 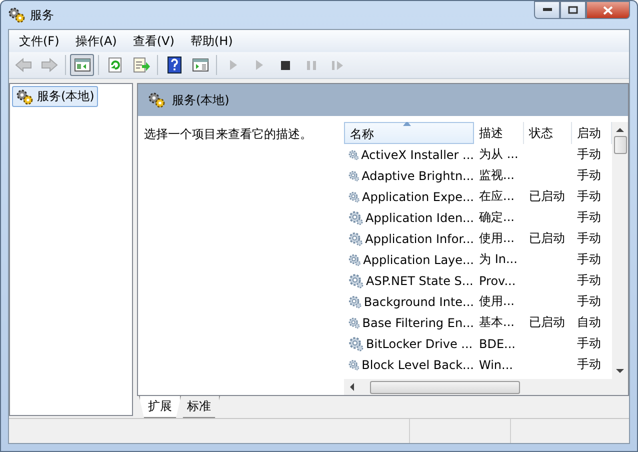 I want to click on forward-arrow-icon, so click(x=49, y=65).